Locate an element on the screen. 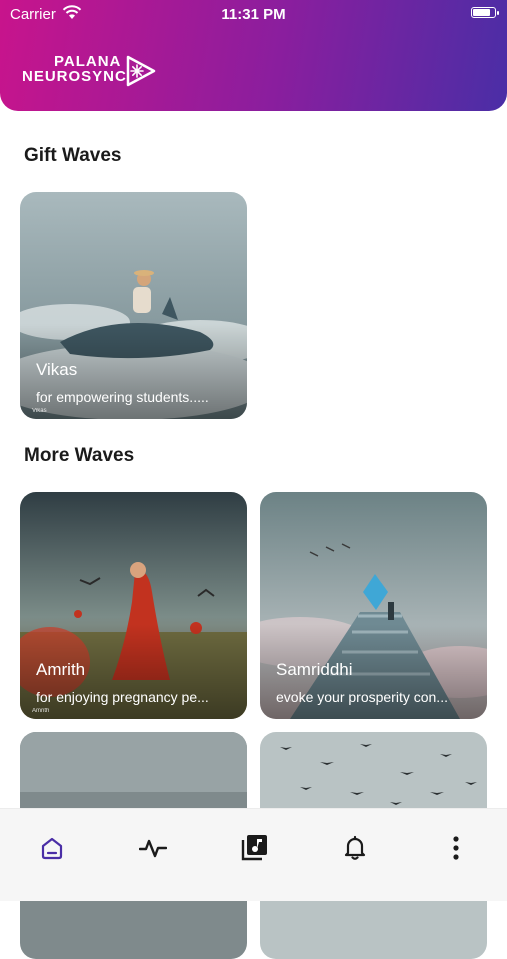 The image size is (507, 959). brand-mark-icon is located at coordinates (141, 71).